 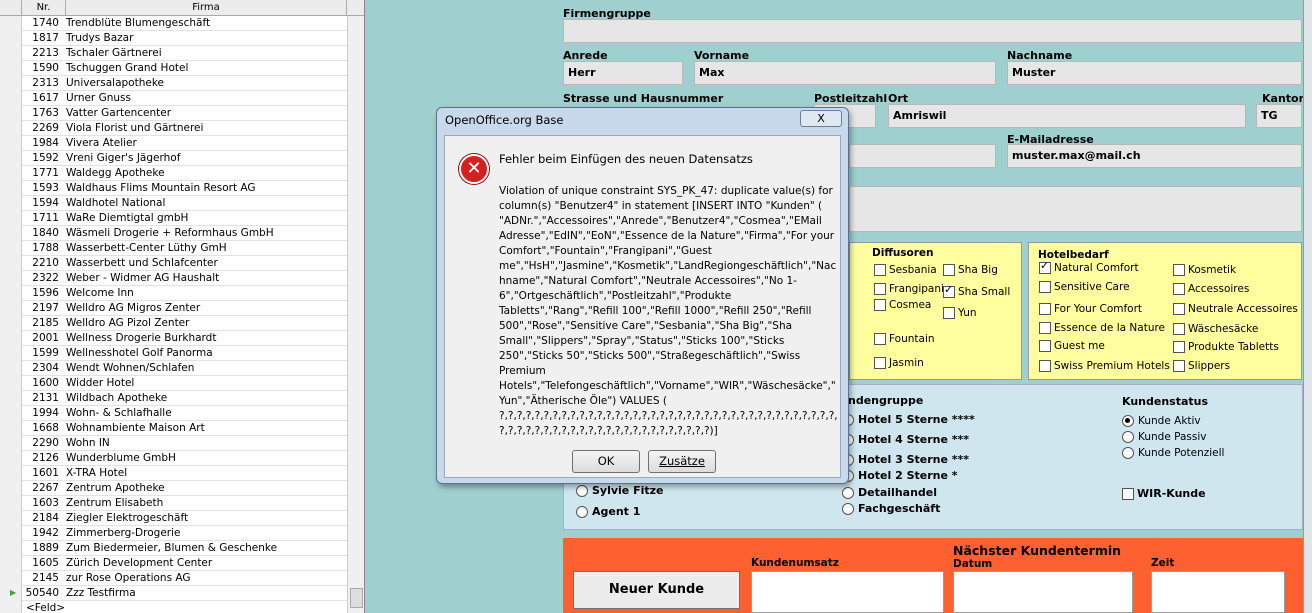 What do you see at coordinates (42, 578) in the screenshot?
I see `cell-nr: 2145` at bounding box center [42, 578].